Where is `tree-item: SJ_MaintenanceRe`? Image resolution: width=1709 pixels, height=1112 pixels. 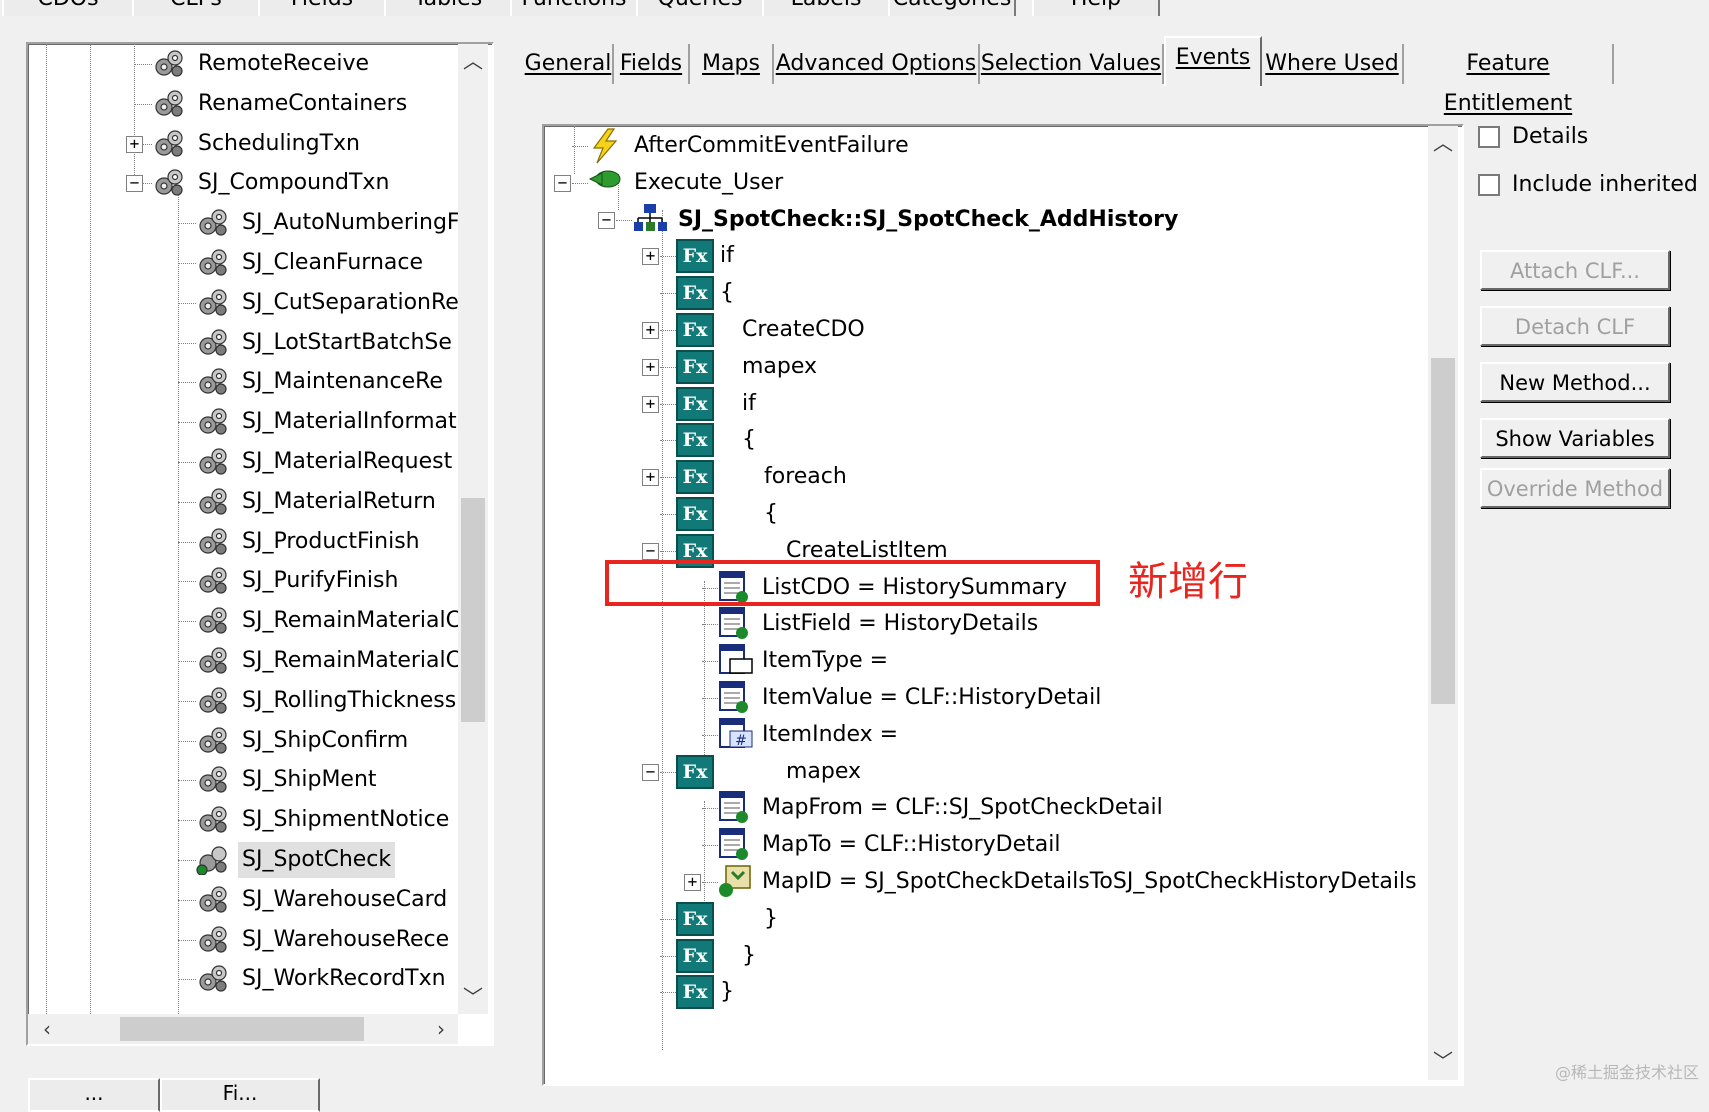 tree-item: SJ_MaintenanceRe is located at coordinates (243, 382).